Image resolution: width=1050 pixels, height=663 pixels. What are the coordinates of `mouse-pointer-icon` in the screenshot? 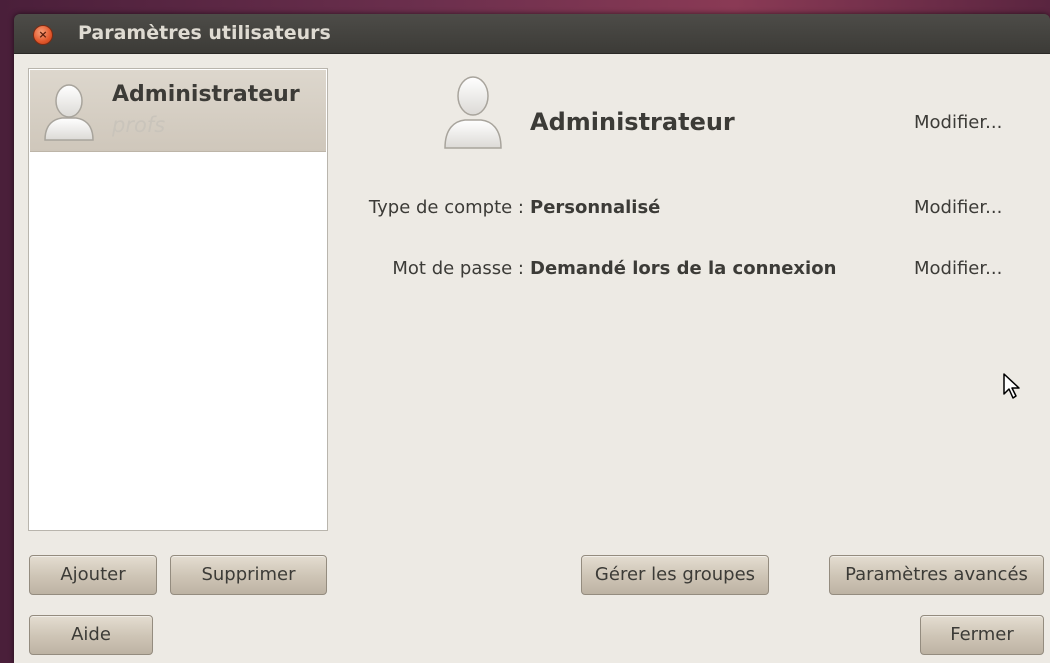 It's located at (1012, 388).